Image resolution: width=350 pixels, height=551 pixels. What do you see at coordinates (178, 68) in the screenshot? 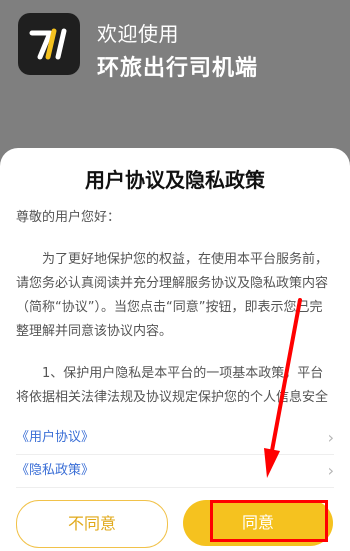
I see `app-name: 环旅出行司机端` at bounding box center [178, 68].